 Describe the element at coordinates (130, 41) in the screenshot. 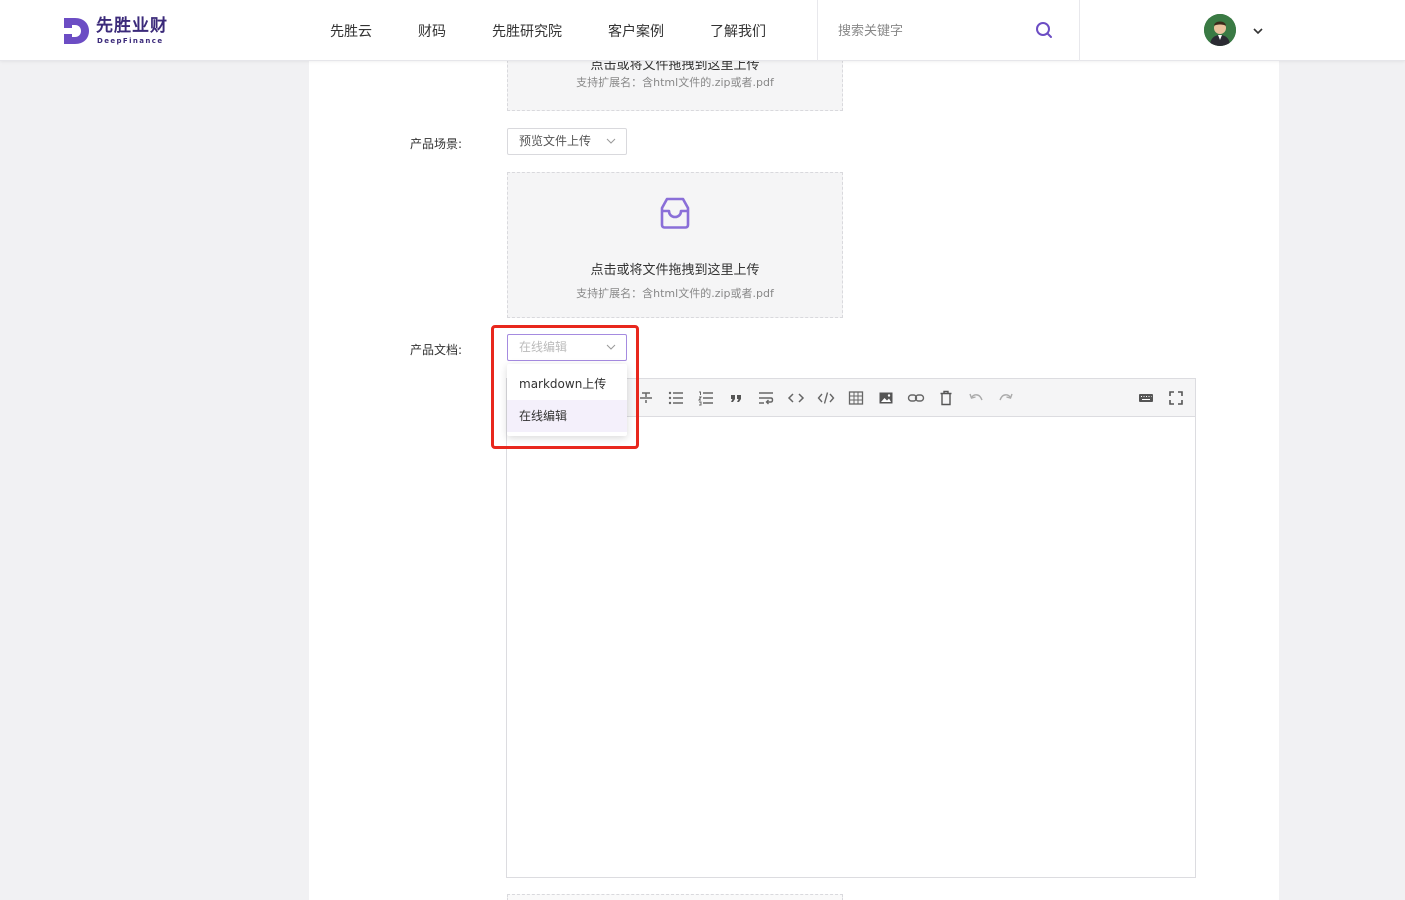

I see `brand-sub: DeepFinance` at that location.